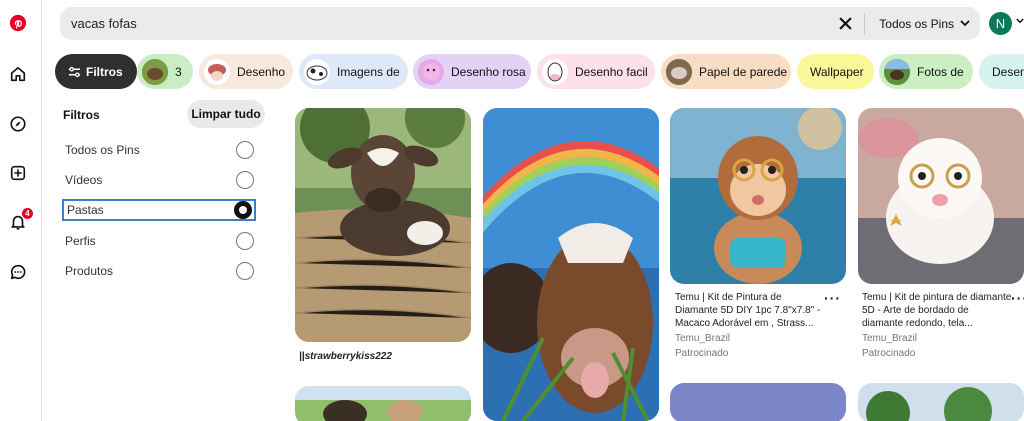  Describe the element at coordinates (679, 71) in the screenshot. I see `wallpaper-thumbnail-icon` at that location.